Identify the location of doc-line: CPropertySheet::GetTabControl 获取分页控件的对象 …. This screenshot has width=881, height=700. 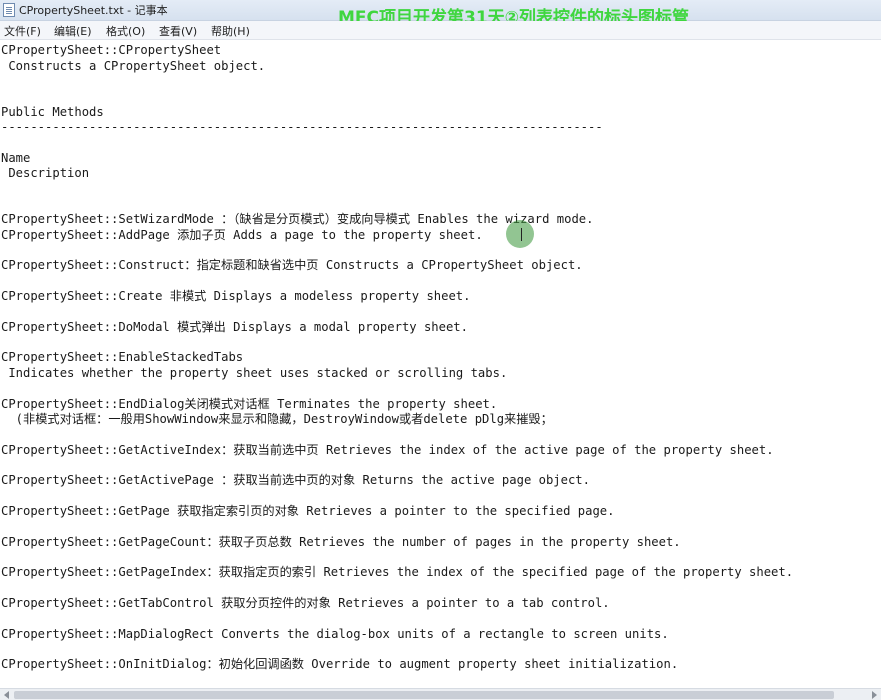
(305, 603).